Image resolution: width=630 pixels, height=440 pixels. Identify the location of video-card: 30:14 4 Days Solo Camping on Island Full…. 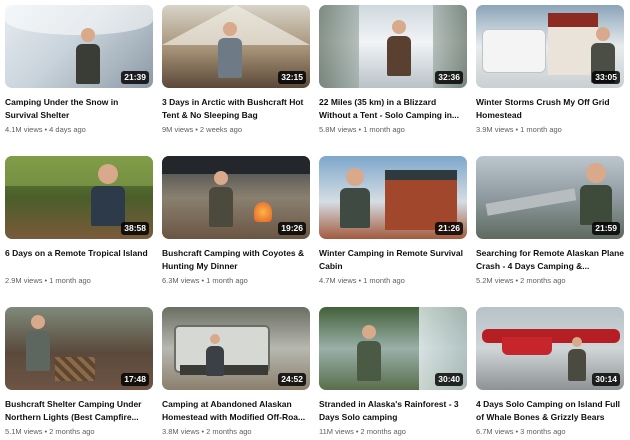
(550, 372).